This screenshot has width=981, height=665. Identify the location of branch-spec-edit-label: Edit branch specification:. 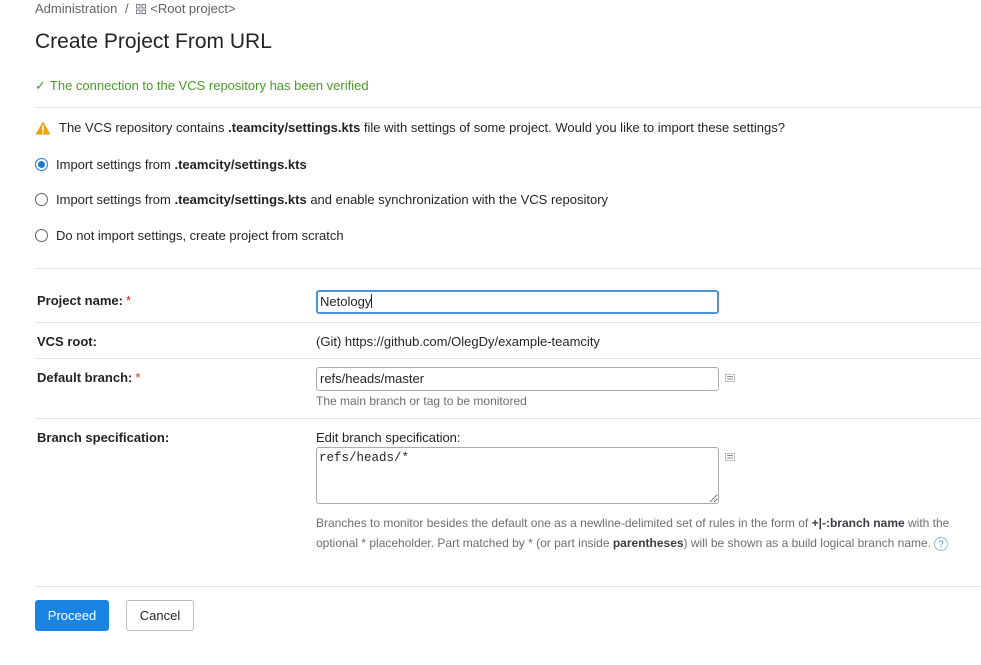
(388, 437).